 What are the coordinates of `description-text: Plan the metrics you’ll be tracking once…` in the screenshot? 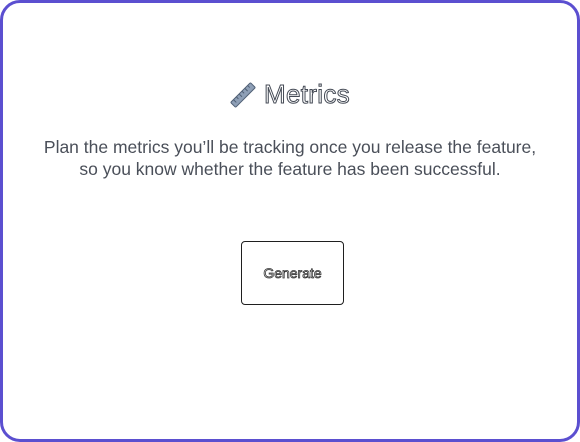 It's located at (290, 158).